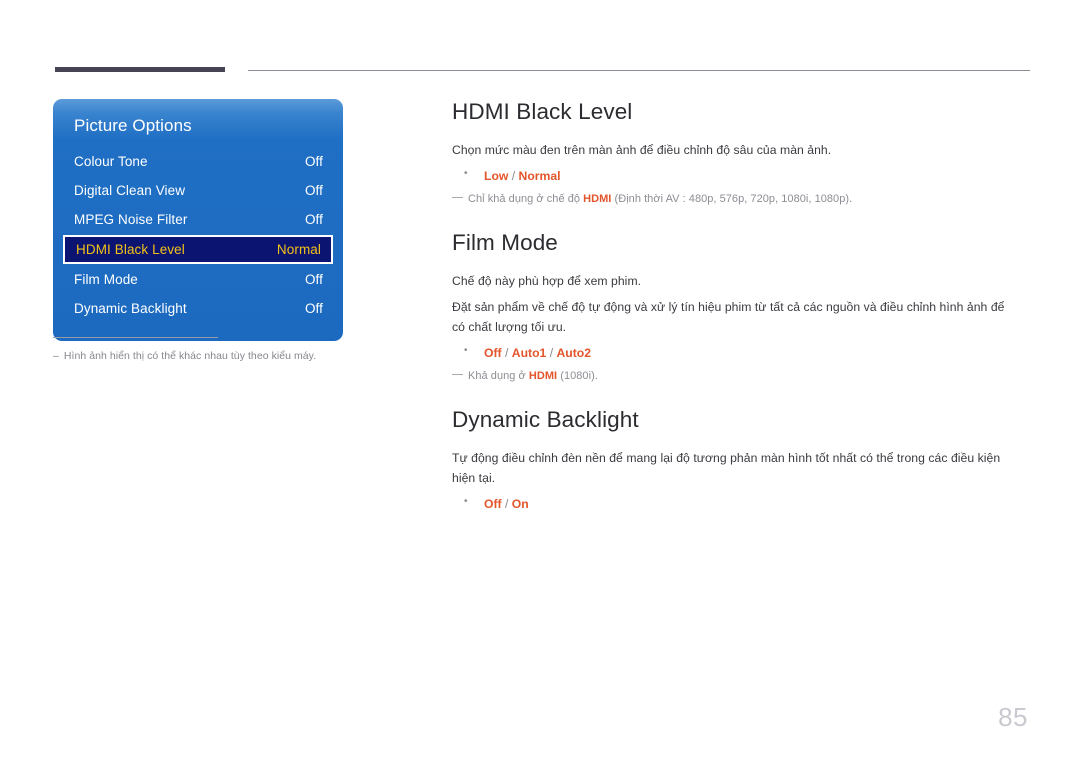  I want to click on section-heading: Film Mode, so click(505, 243).